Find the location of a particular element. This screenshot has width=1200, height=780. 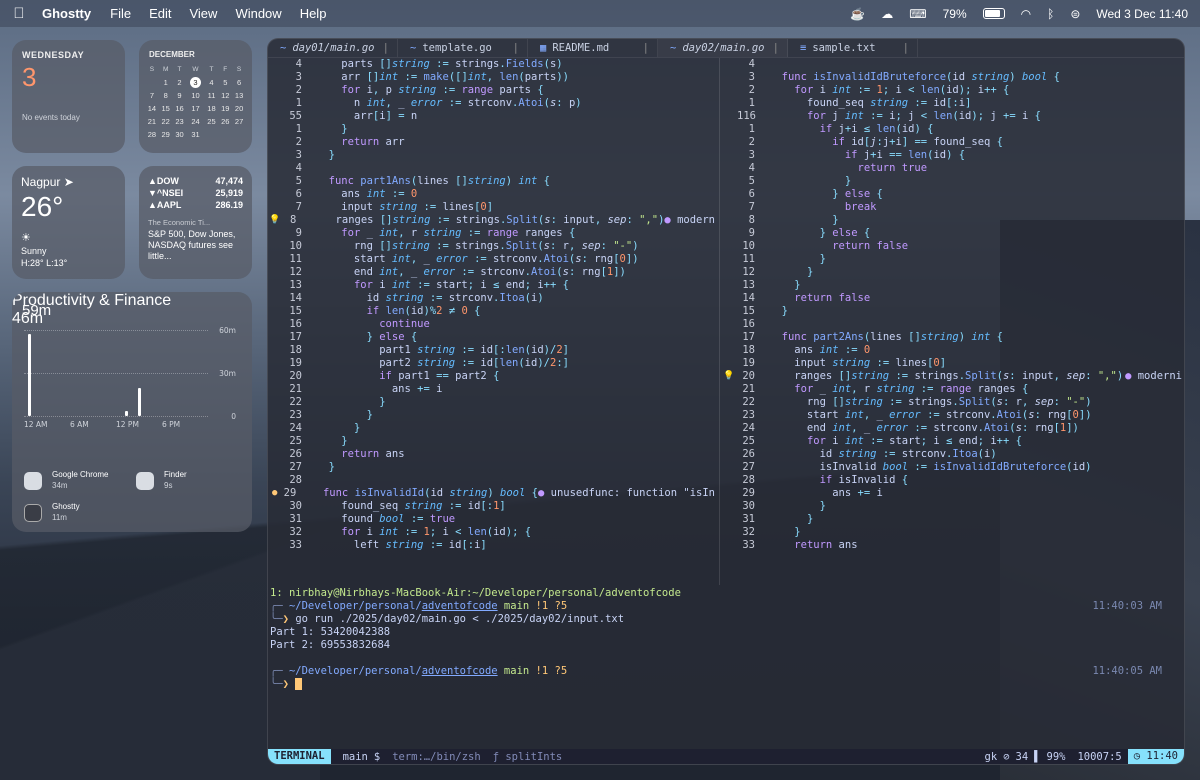

weather-widget: Nagpur ➤ 26° ☀ Sunny H:28° L:13° is located at coordinates (68, 222).